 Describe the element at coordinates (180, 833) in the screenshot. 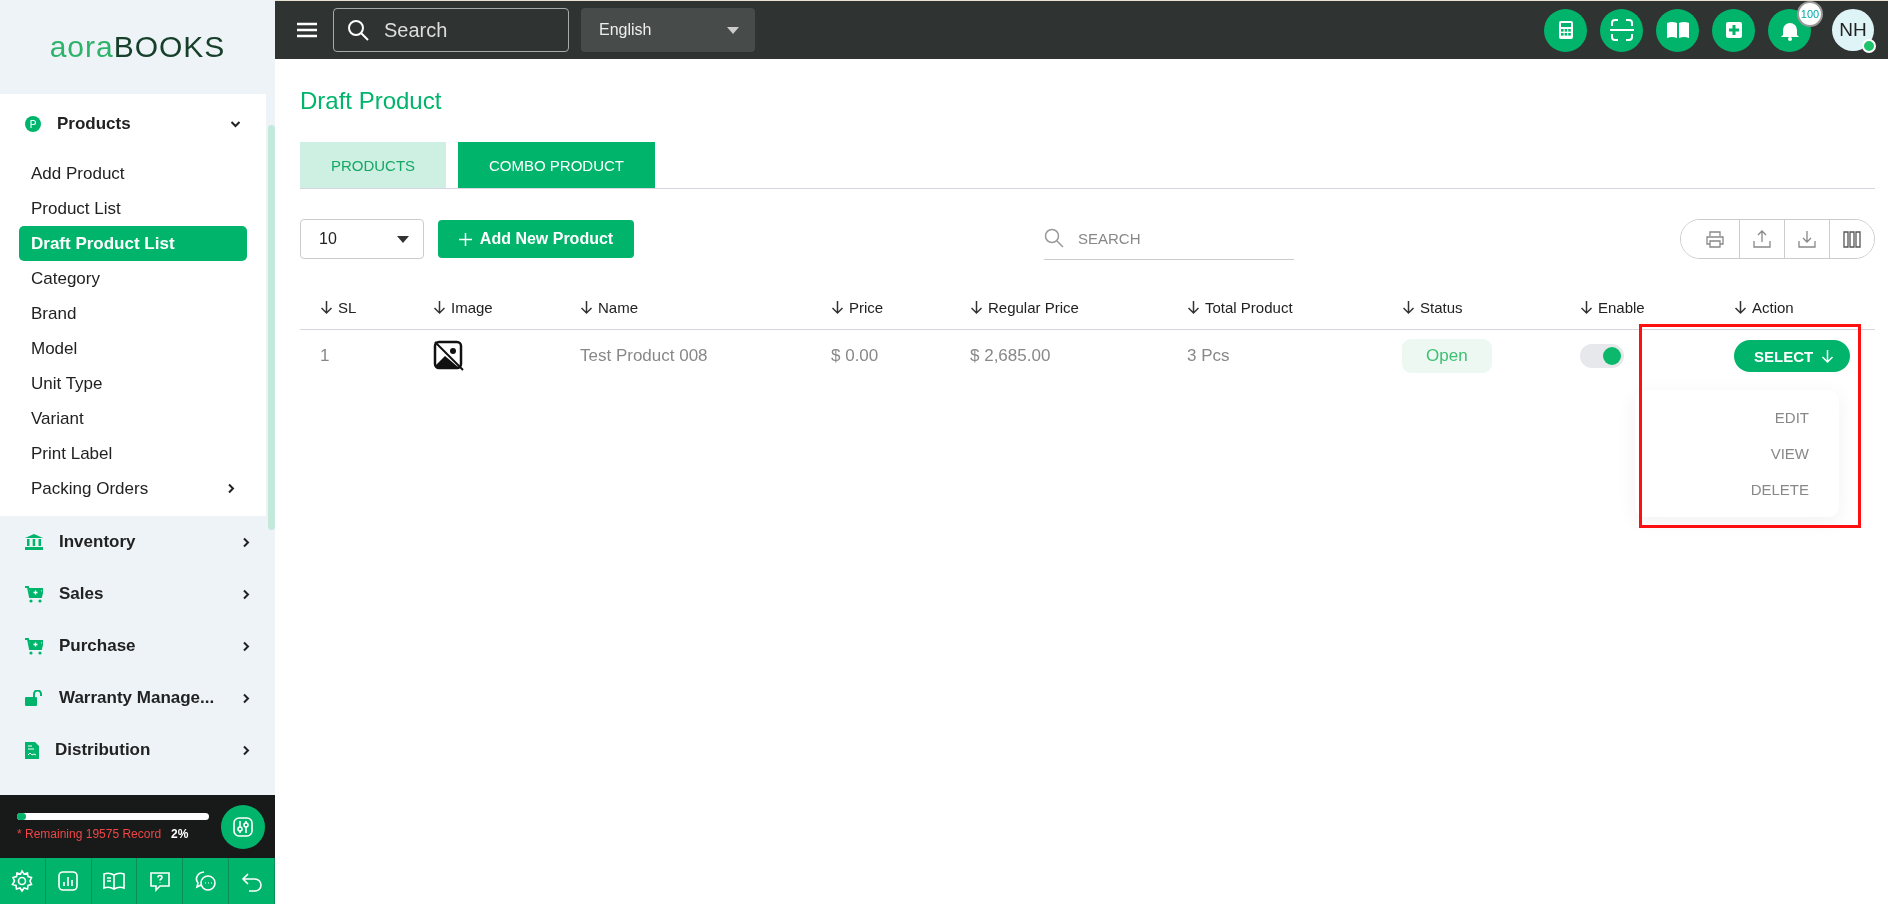

I see `usage-percent: 2%` at that location.